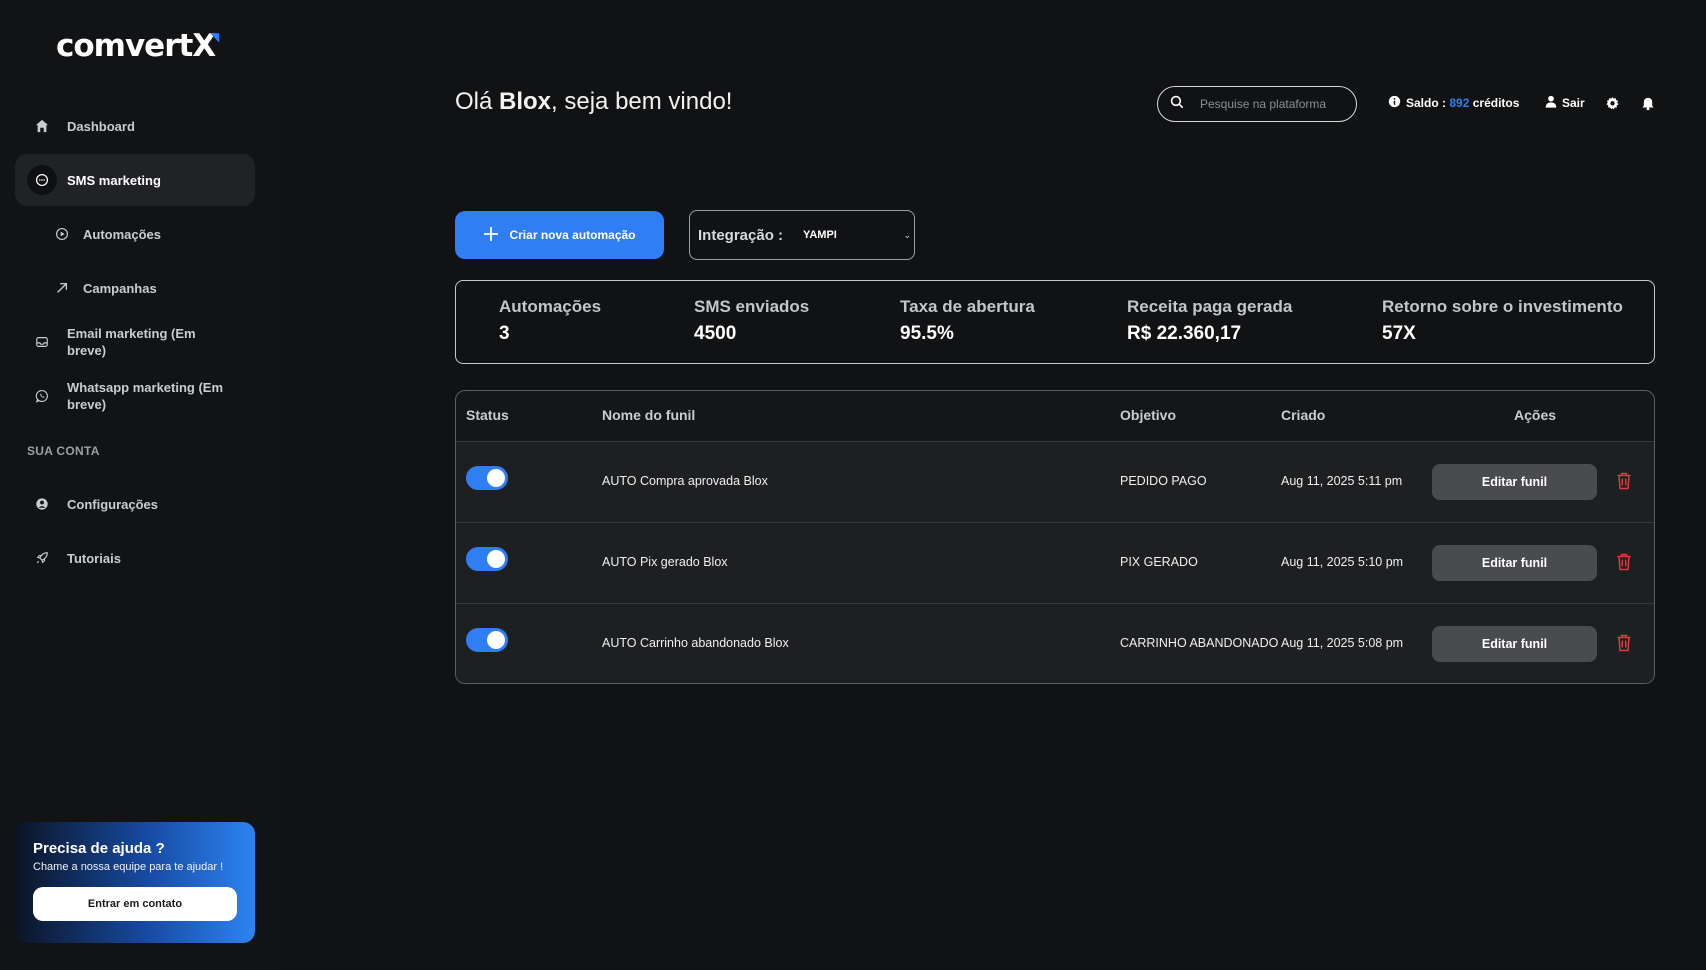 This screenshot has width=1706, height=970. I want to click on sidebar-item-label: Dashboard, so click(101, 126).